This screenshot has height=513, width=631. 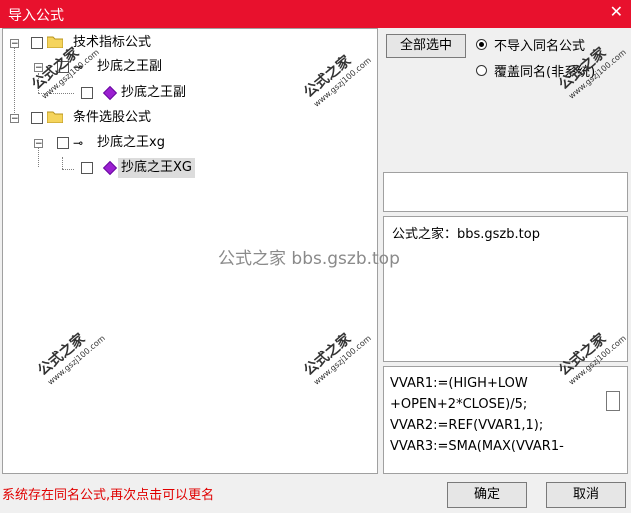 What do you see at coordinates (426, 46) in the screenshot?
I see `select-all-button: 全部选中` at bounding box center [426, 46].